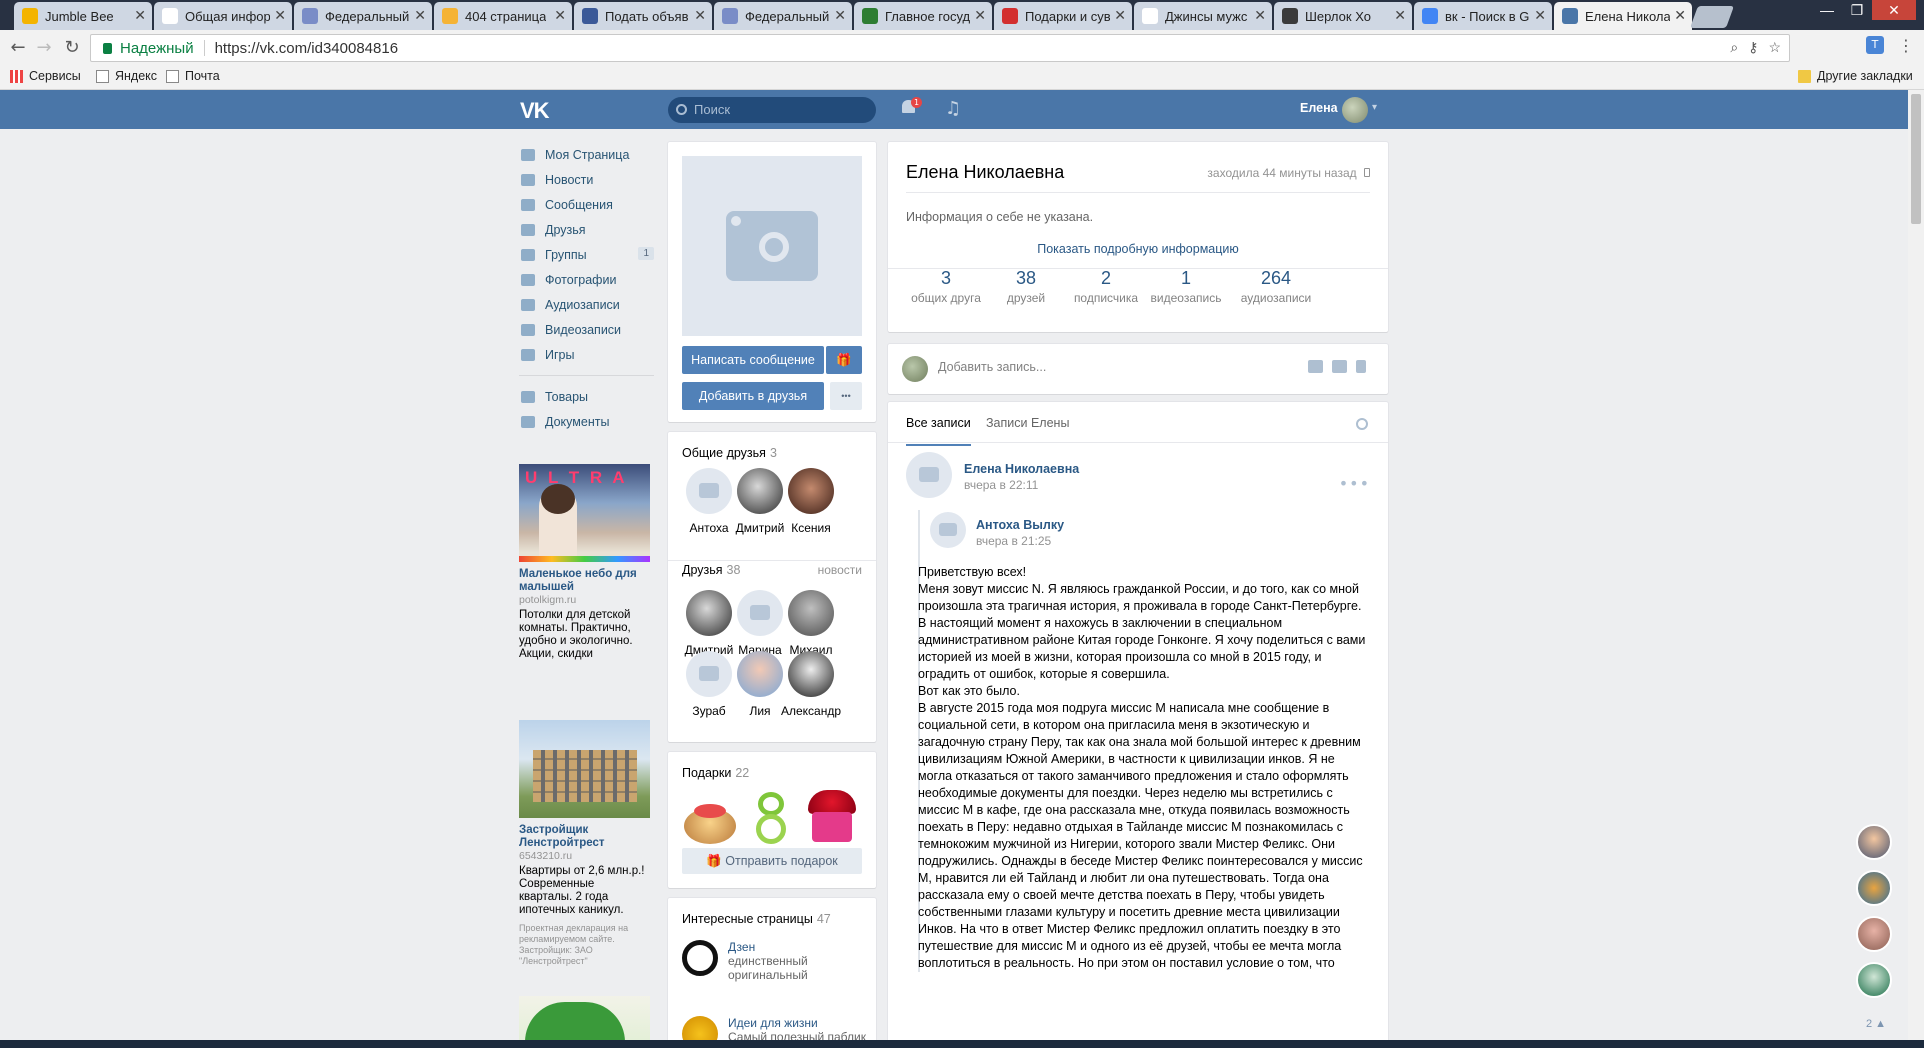 This screenshot has height=1048, width=1924. Describe the element at coordinates (756, 919) in the screenshot. I see `pages-title: Интересные страницы 47` at that location.